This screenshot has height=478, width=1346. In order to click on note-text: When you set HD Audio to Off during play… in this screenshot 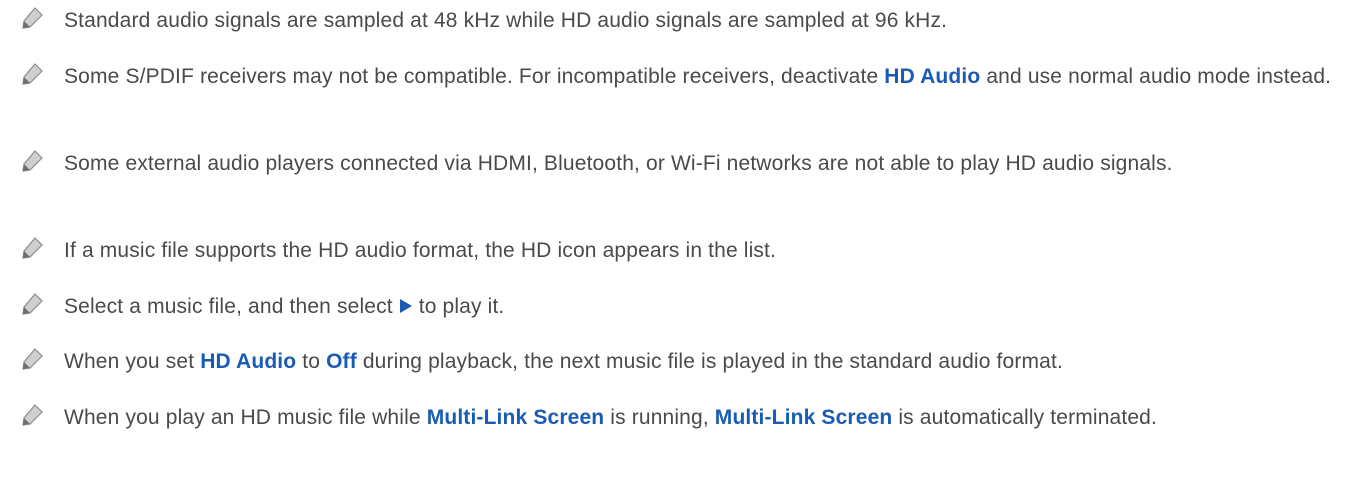, I will do `click(563, 361)`.